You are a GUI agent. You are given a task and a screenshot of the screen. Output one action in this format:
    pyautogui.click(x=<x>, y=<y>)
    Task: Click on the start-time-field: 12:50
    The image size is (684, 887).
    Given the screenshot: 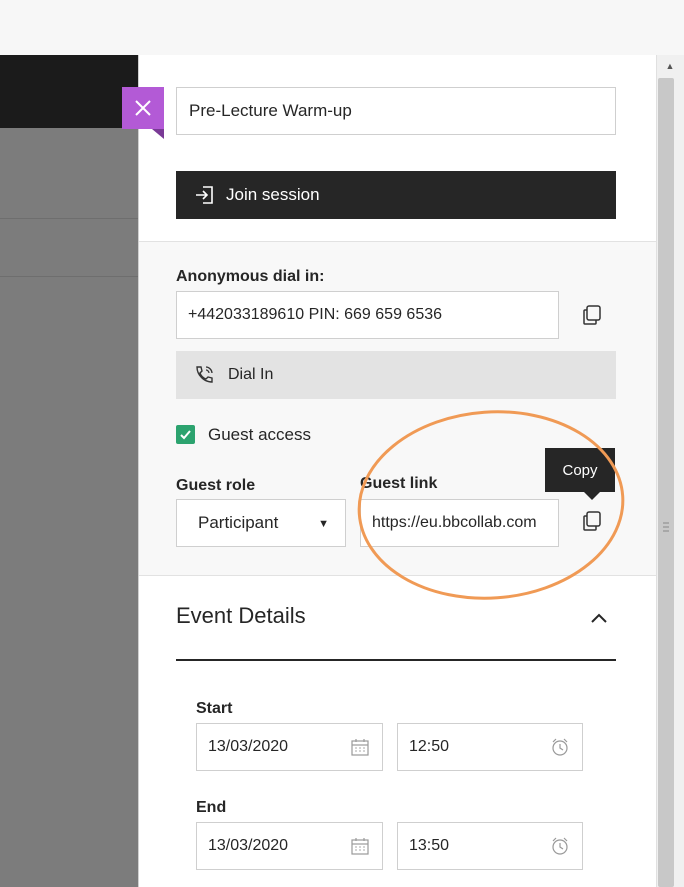 What is the action you would take?
    pyautogui.click(x=490, y=747)
    